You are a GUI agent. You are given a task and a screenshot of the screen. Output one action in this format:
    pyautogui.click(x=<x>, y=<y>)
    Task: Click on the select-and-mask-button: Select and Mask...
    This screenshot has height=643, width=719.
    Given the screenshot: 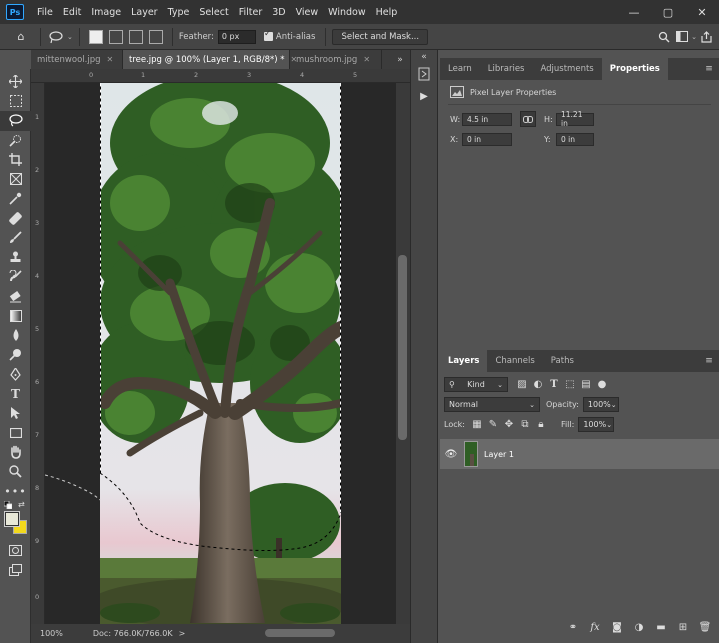 What is the action you would take?
    pyautogui.click(x=380, y=36)
    